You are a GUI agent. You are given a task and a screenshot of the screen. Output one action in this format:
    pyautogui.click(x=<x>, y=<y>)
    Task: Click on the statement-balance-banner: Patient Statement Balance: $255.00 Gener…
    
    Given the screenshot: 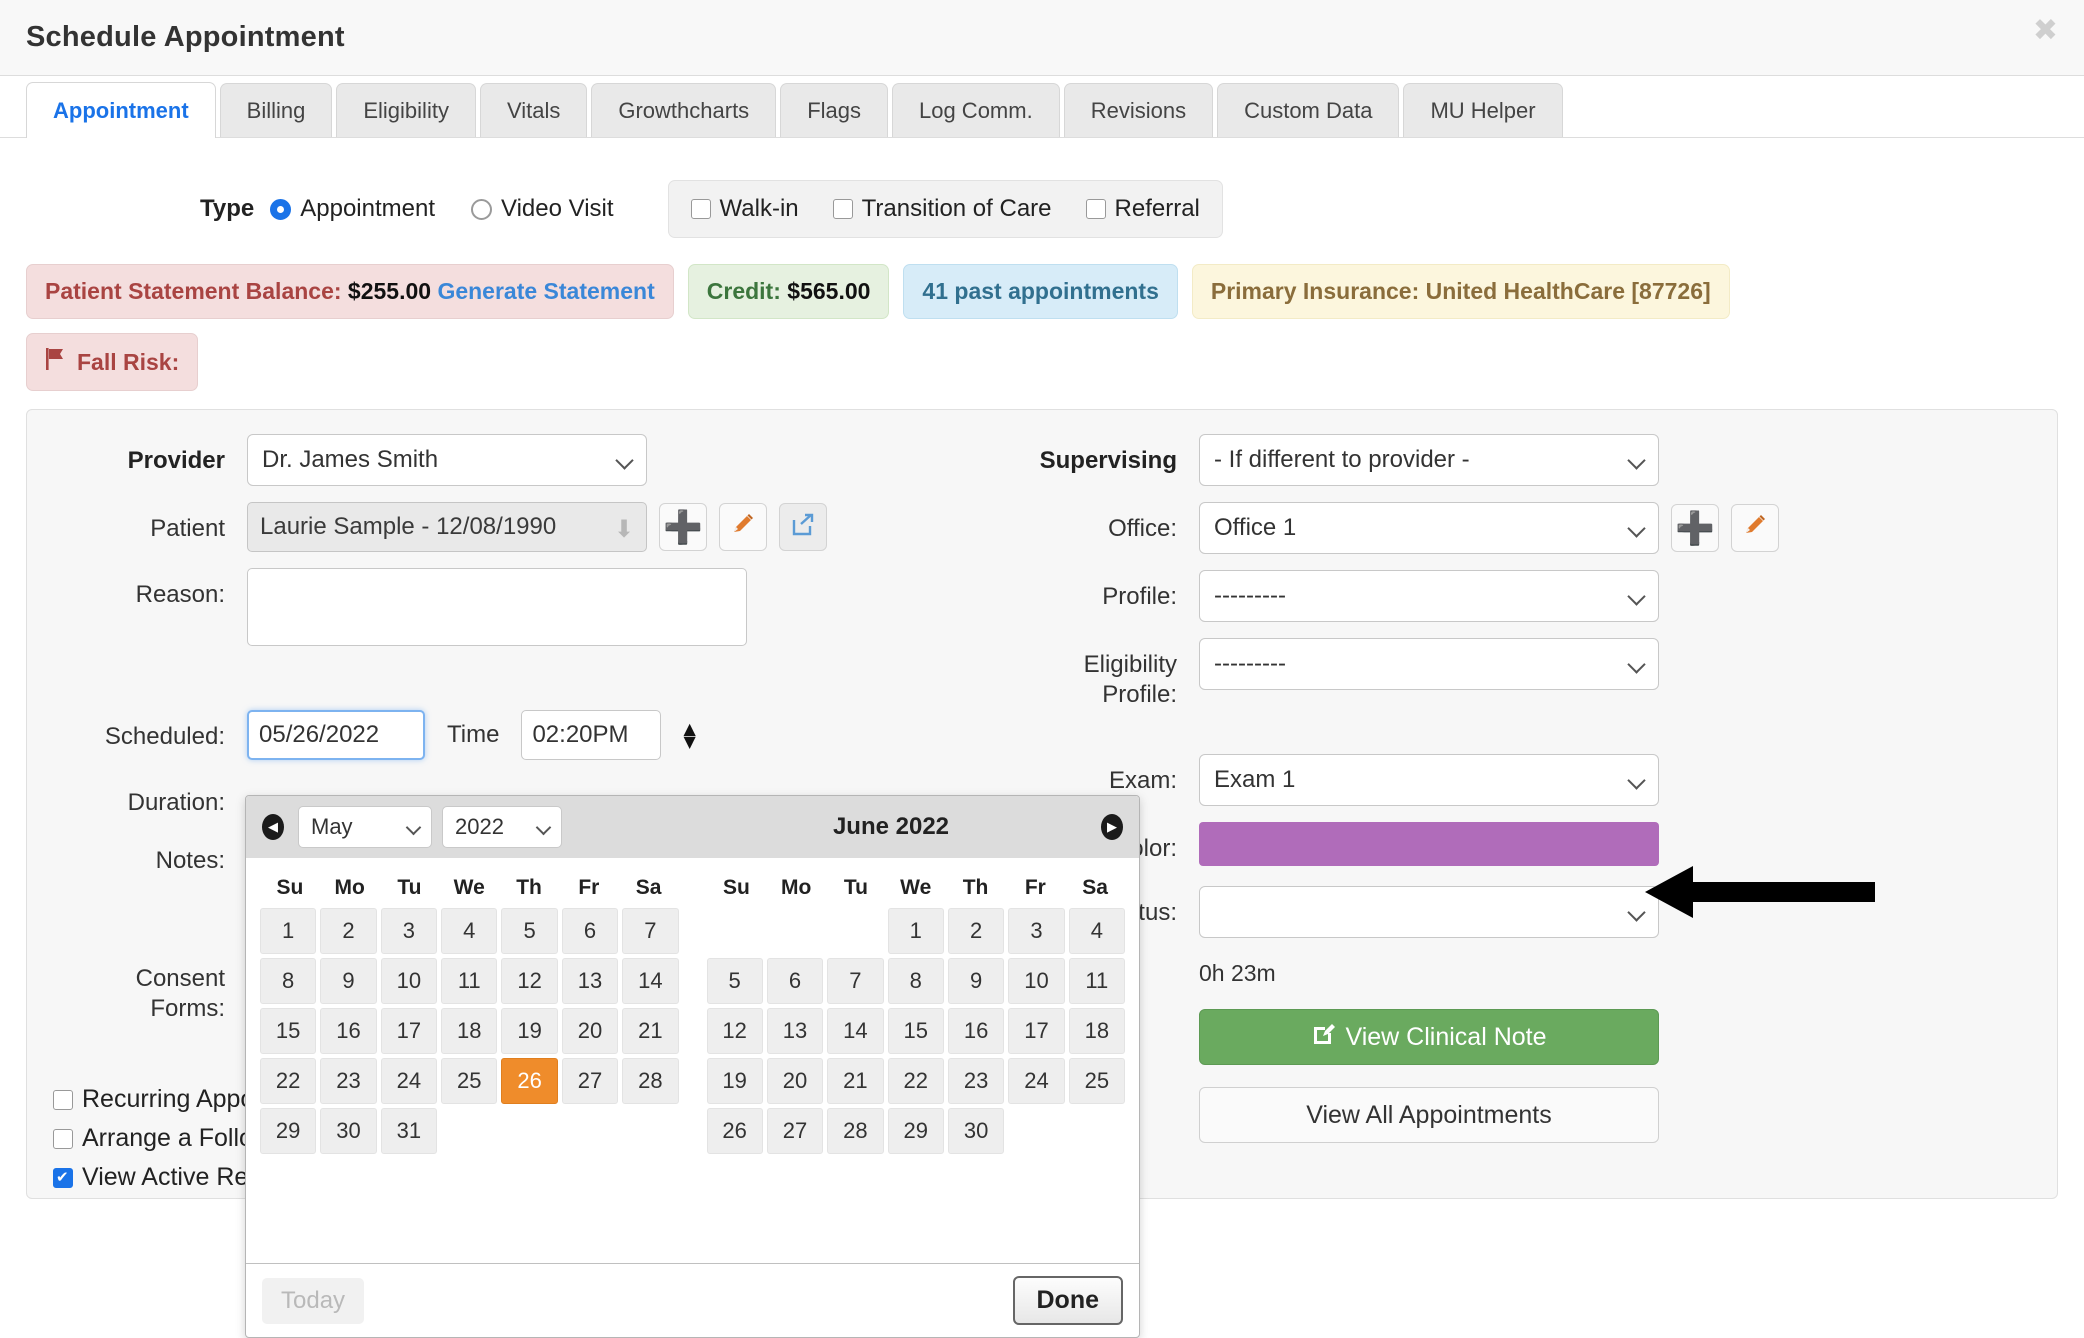 What is the action you would take?
    pyautogui.click(x=350, y=291)
    